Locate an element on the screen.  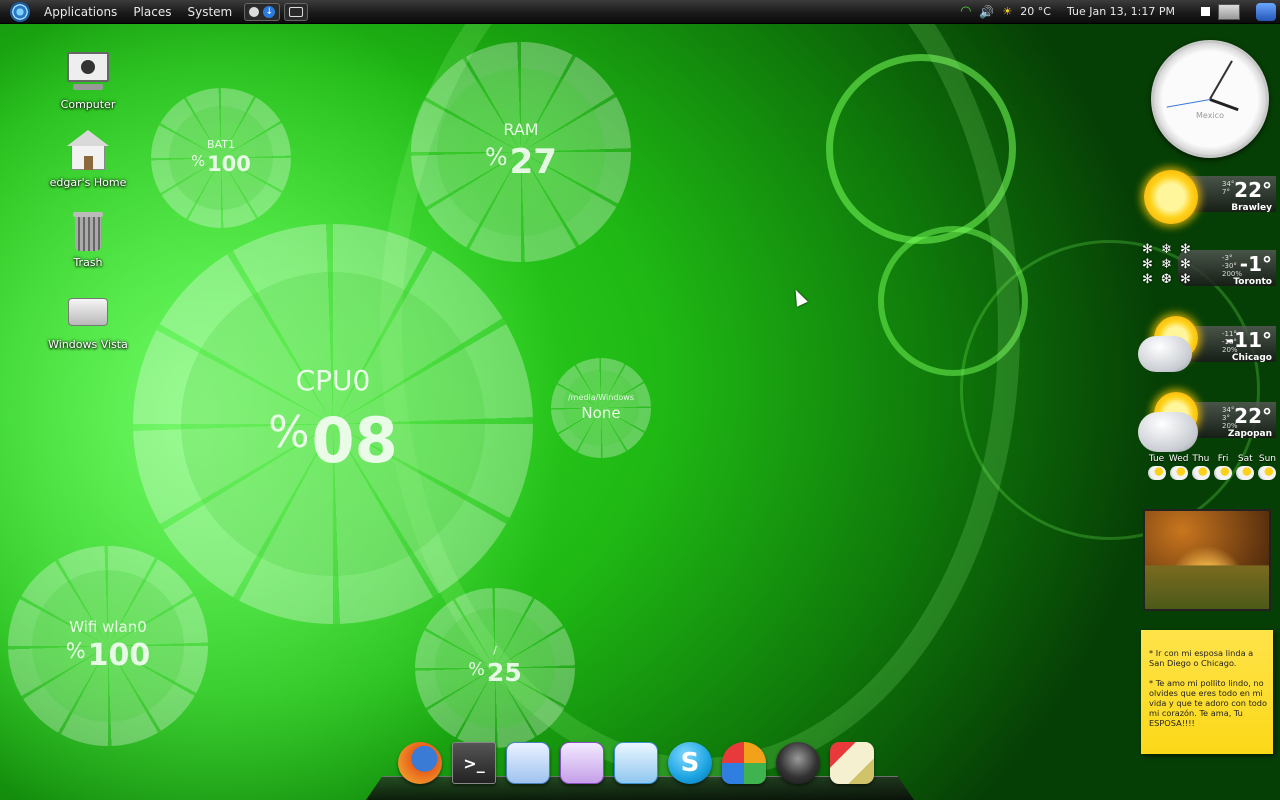
ram-monitor: RAM %27 is located at coordinates (521, 152).